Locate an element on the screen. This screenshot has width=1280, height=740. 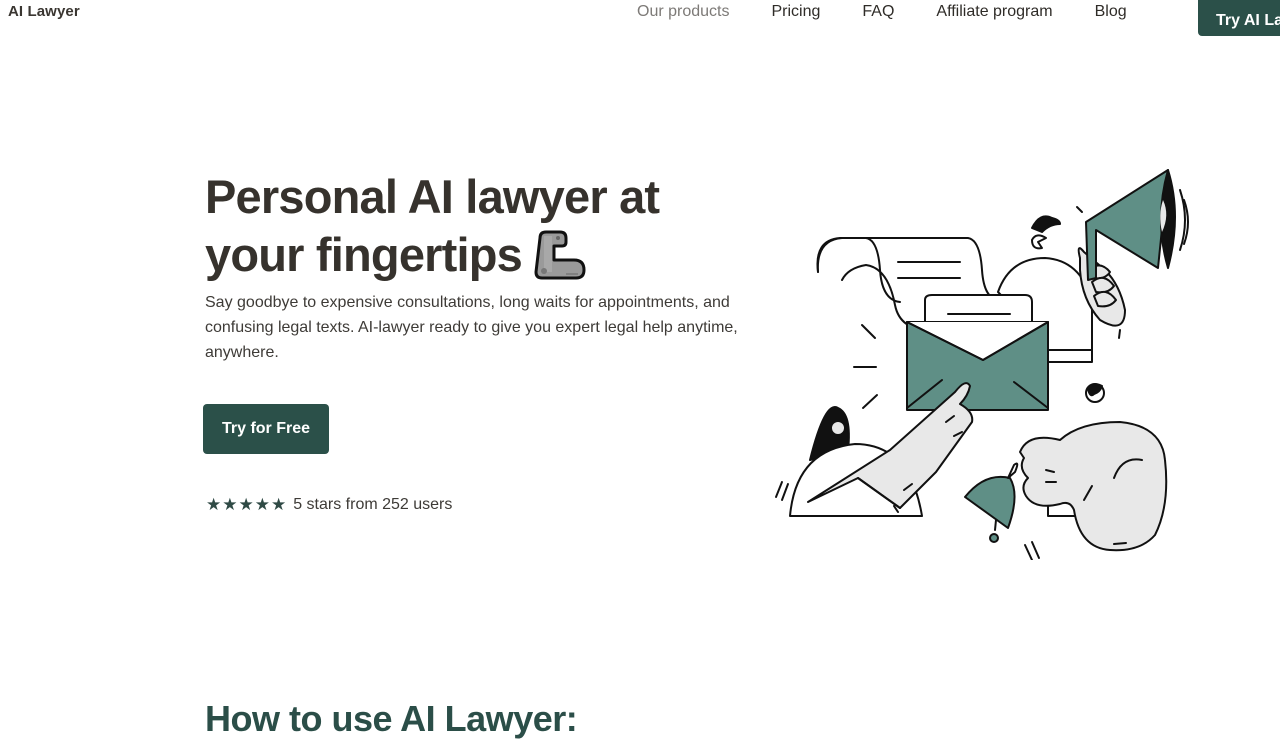
flexed-biceps-icon is located at coordinates (559, 255).